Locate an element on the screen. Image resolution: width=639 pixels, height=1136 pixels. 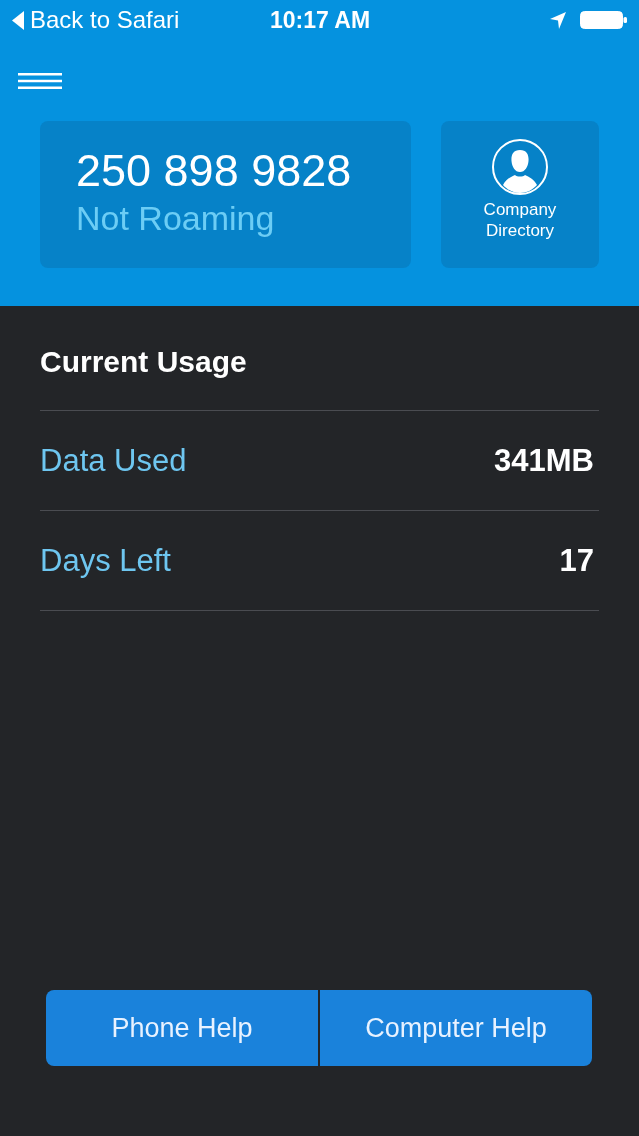
usage-value: 17 is located at coordinates (576, 560).